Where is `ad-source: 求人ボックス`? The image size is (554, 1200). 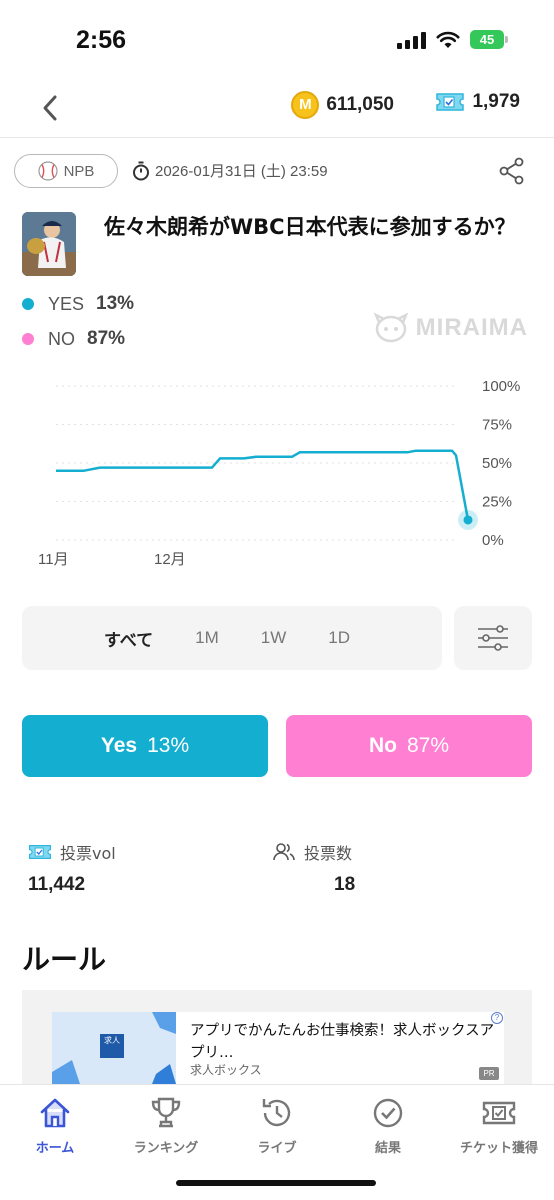 ad-source: 求人ボックス is located at coordinates (226, 1070).